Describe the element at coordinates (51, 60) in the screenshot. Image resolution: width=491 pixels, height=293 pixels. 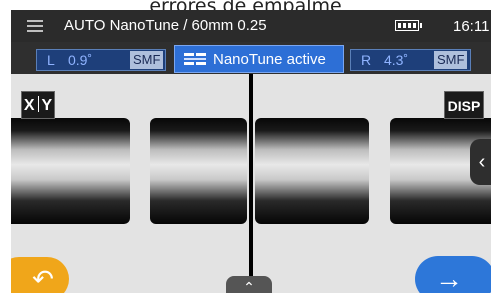
I see `left-side-label: L` at that location.